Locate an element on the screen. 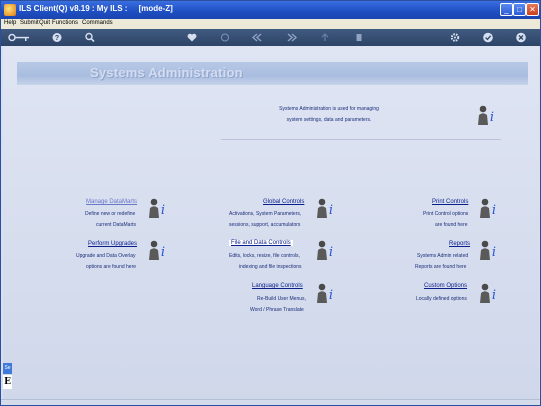 Image resolution: width=541 pixels, height=406 pixels. maximize-button: □ is located at coordinates (519, 9).